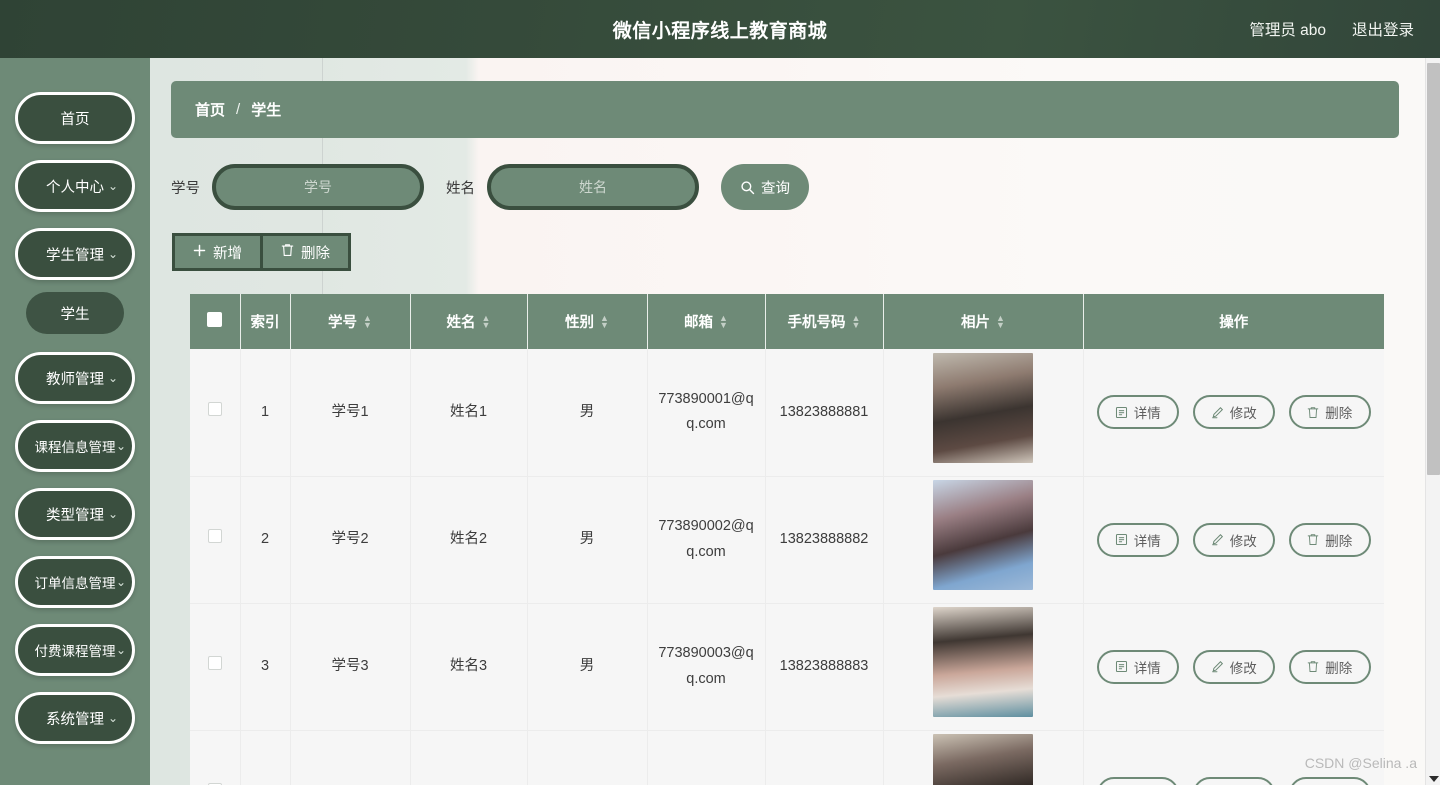 Image resolution: width=1440 pixels, height=785 pixels. I want to click on search-xingming-label: 姓名, so click(460, 188).